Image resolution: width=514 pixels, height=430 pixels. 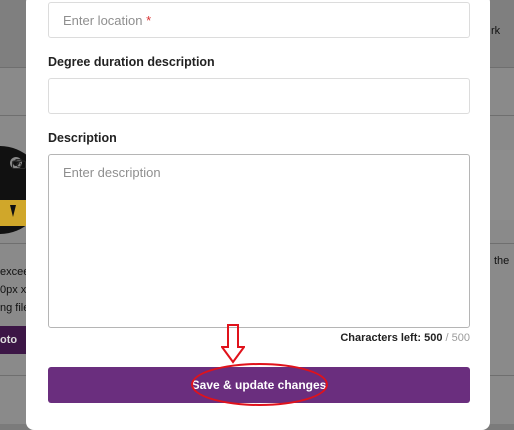 I want to click on characters-left-value: 500, so click(x=433, y=338).